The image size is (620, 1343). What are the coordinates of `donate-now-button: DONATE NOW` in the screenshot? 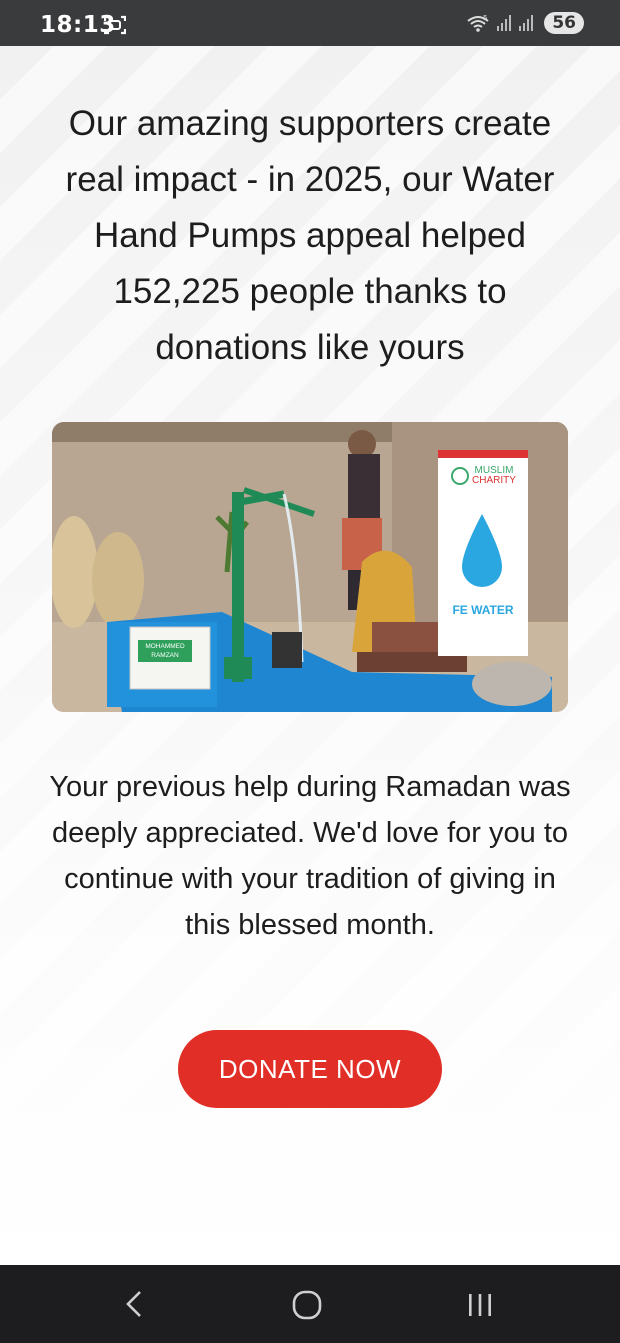 It's located at (310, 1069).